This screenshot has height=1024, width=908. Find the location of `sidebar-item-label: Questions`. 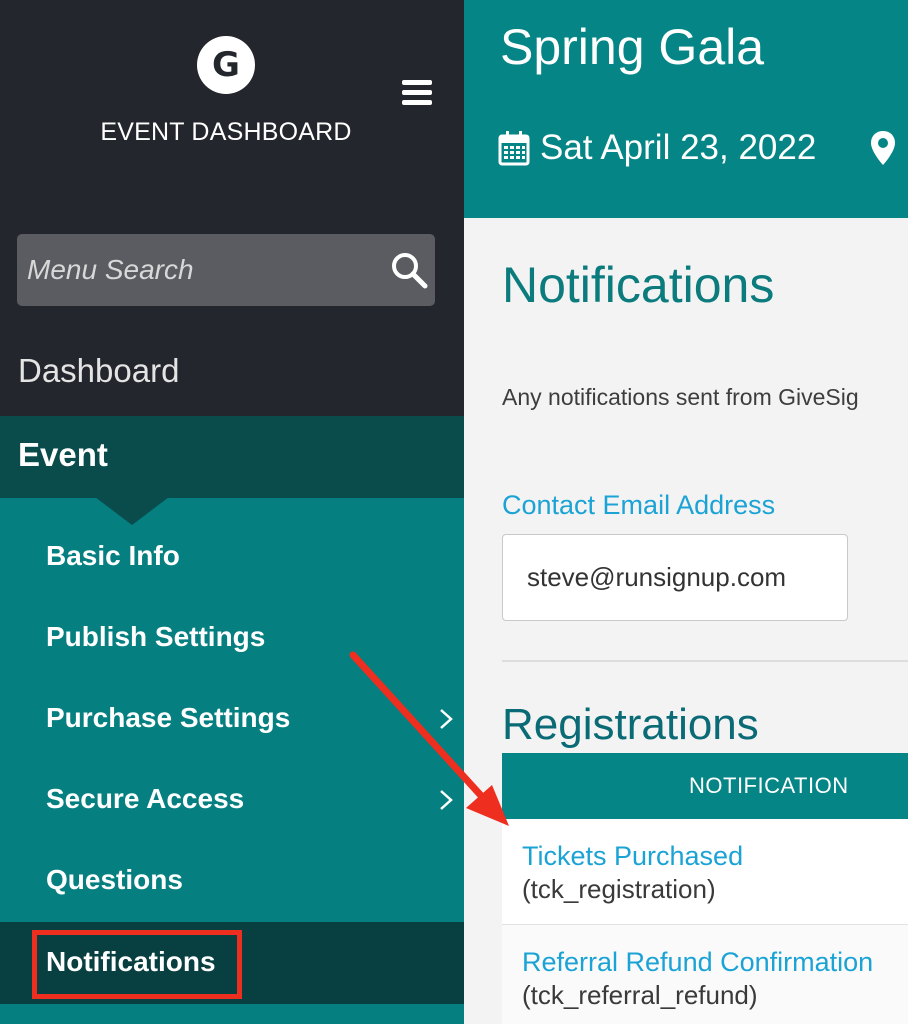

sidebar-item-label: Questions is located at coordinates (114, 879).